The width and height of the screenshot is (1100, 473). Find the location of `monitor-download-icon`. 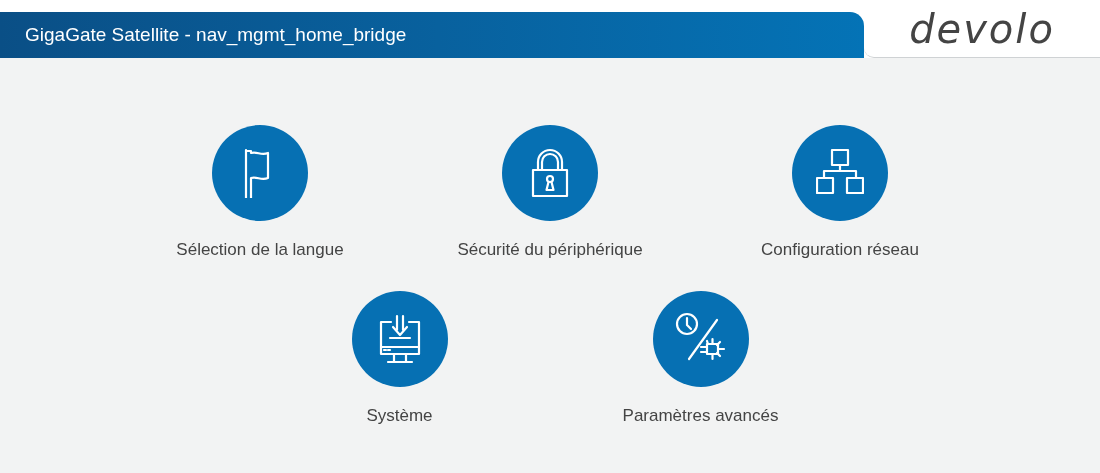

monitor-download-icon is located at coordinates (399, 338).